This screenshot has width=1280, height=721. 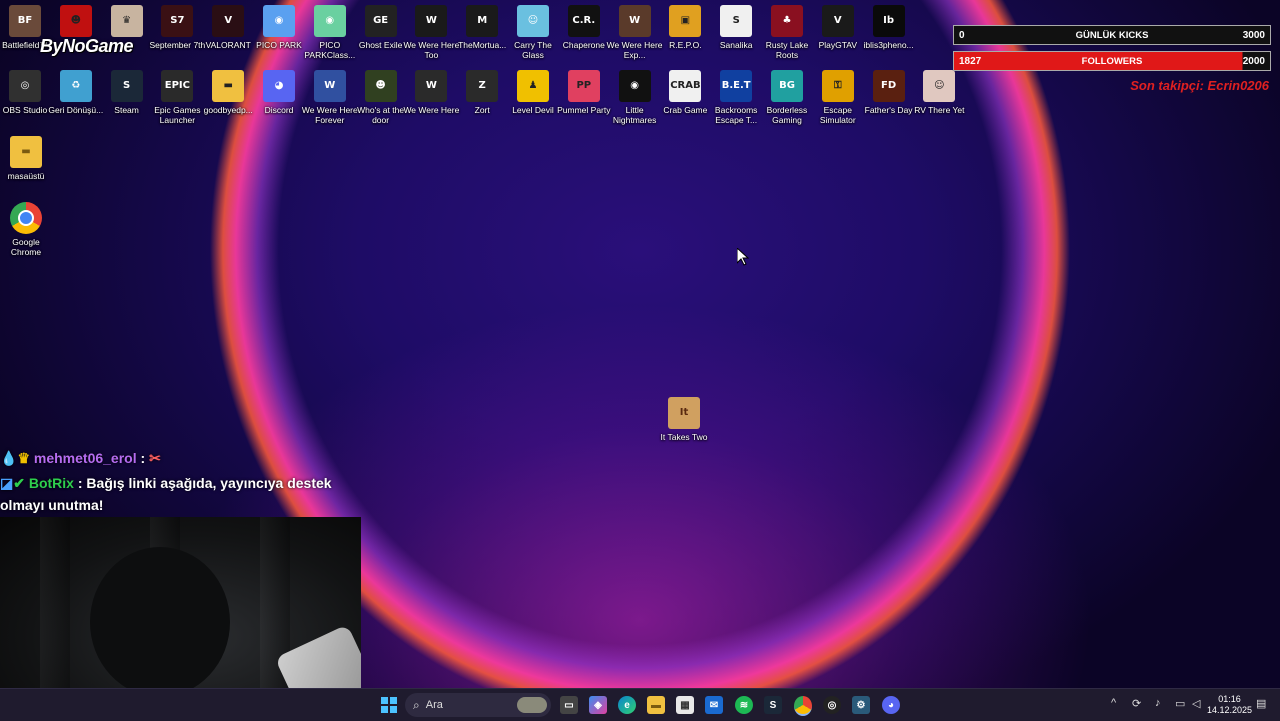 I want to click on notification-icon: ▤, so click(x=1261, y=703).